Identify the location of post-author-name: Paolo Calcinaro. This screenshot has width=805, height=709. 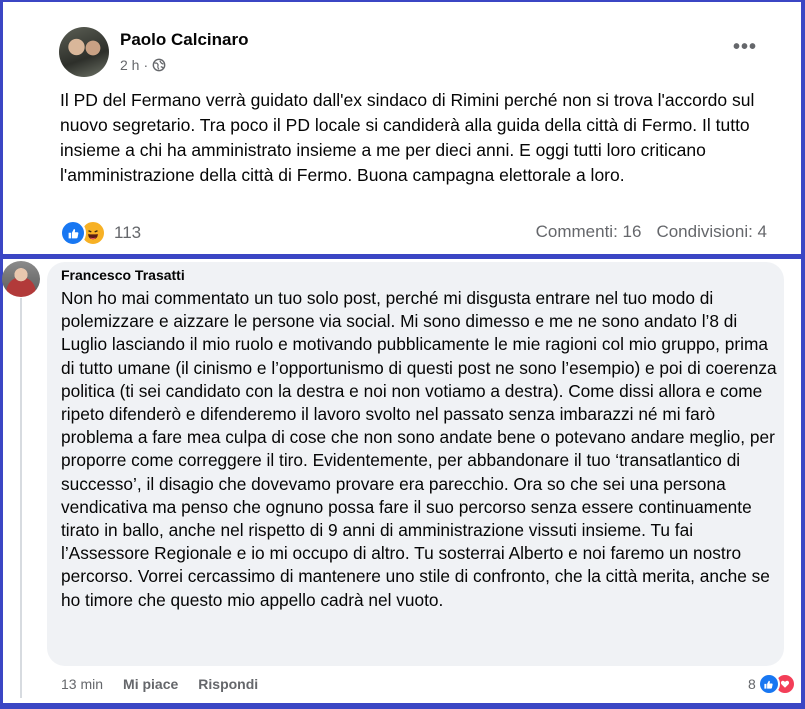
(184, 40).